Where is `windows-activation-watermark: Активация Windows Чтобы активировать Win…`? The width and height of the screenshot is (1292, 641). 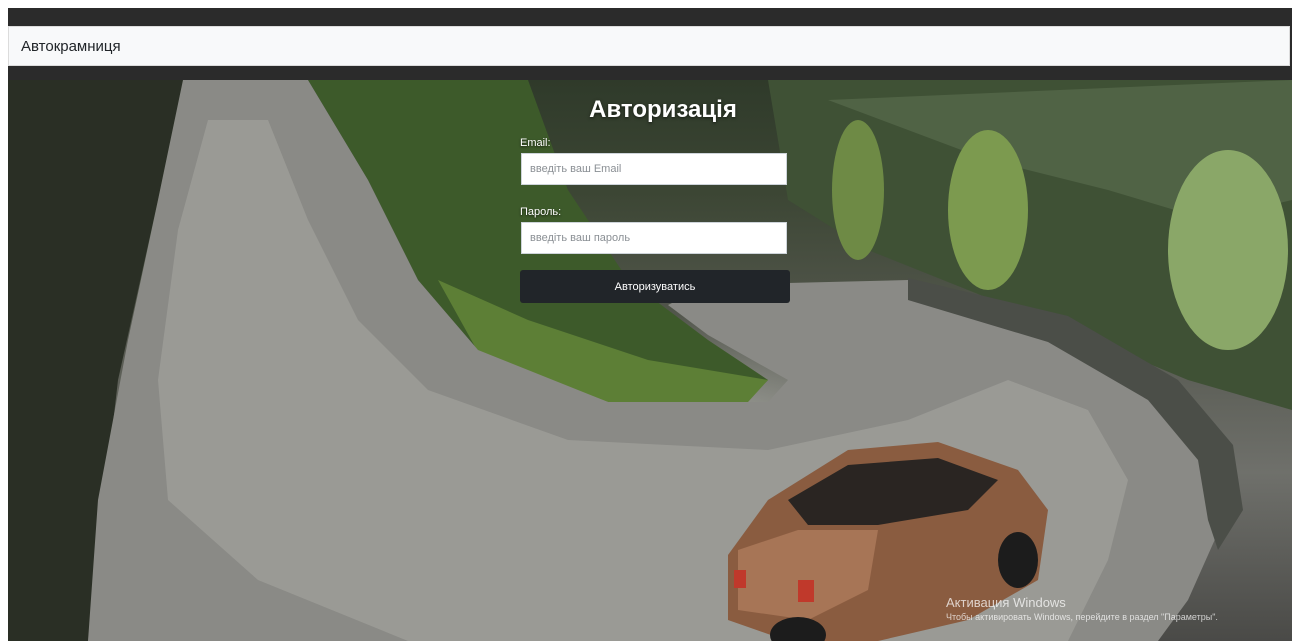
windows-activation-watermark: Активация Windows Чтобы активировать Win… is located at coordinates (1116, 608).